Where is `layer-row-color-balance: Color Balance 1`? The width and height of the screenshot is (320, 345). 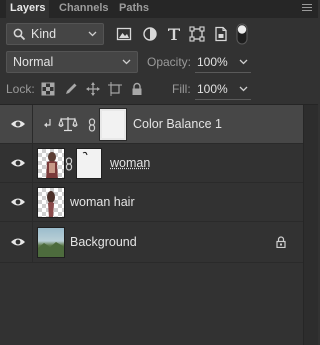 layer-row-color-balance: Color Balance 1 is located at coordinates (151, 124).